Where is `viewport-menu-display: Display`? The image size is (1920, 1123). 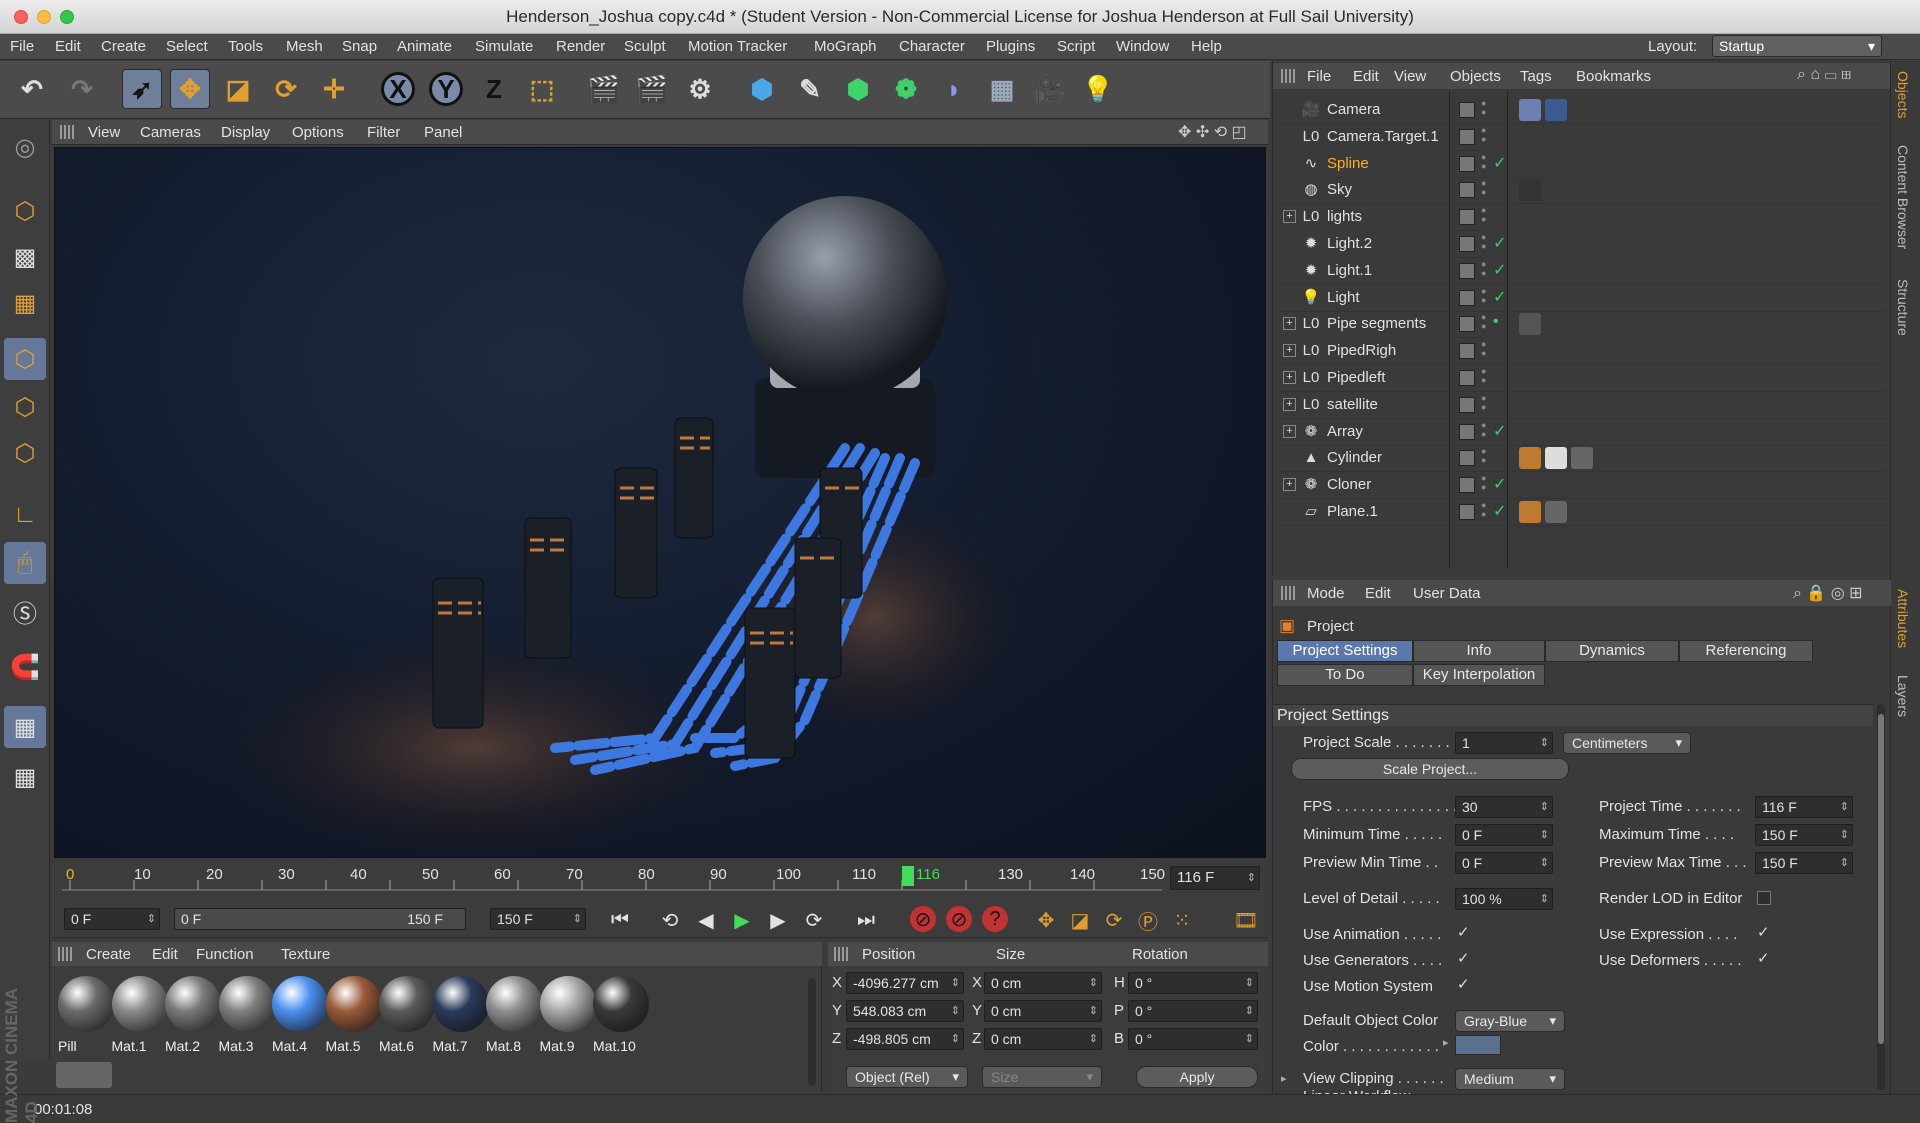
viewport-menu-display: Display is located at coordinates (245, 132).